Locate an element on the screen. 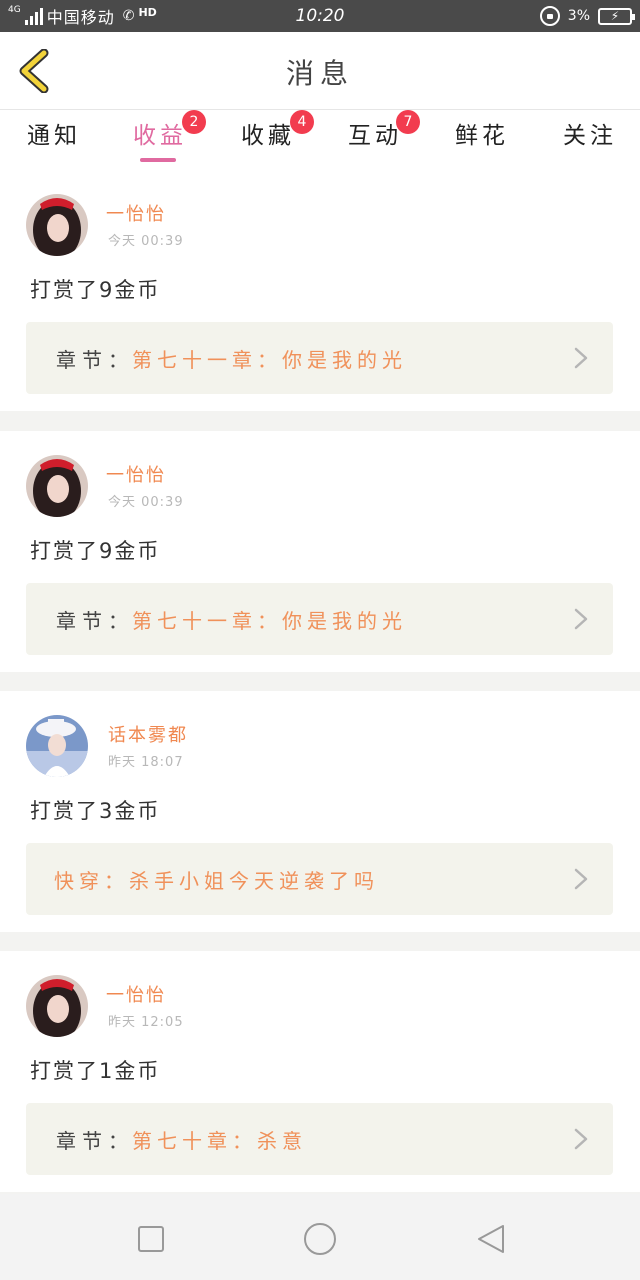  recent-apps-icon is located at coordinates (151, 1239).